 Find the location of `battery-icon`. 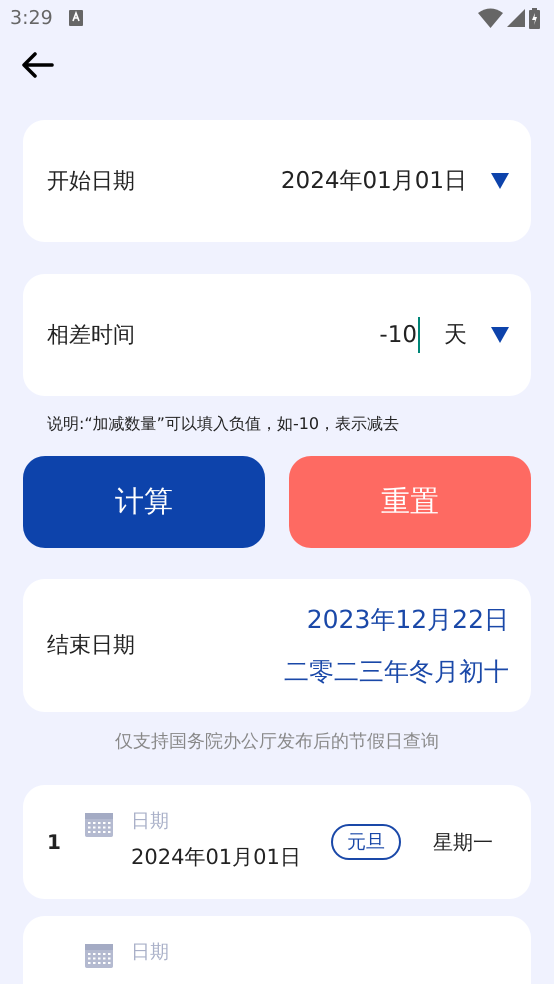

battery-icon is located at coordinates (534, 18).